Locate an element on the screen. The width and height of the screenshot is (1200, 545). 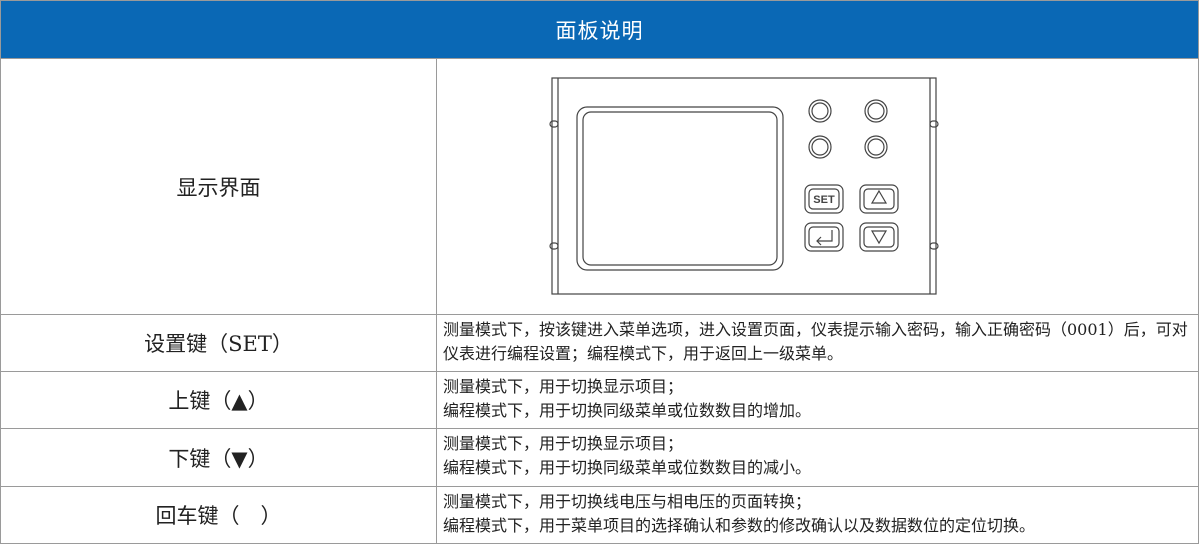
row-label: 回车键（ ） is located at coordinates (219, 515).